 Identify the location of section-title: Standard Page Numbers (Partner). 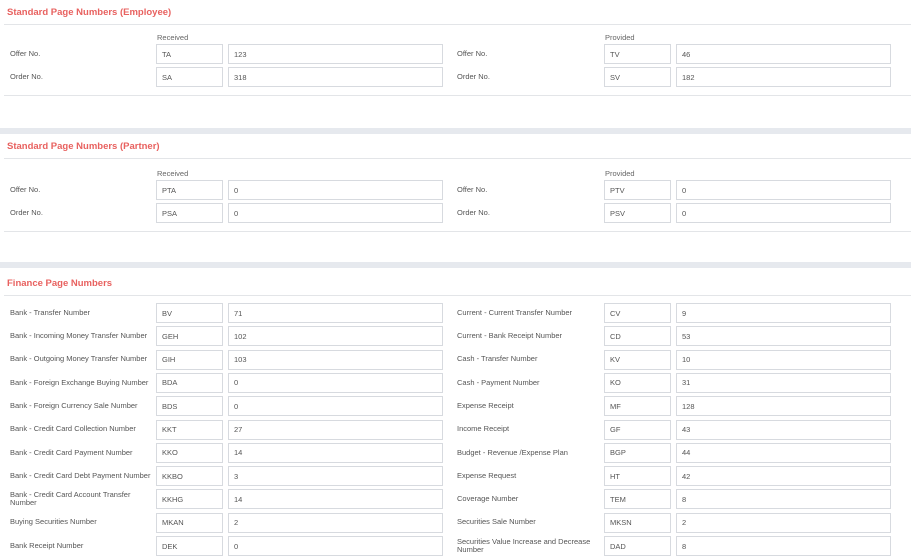
(83, 146).